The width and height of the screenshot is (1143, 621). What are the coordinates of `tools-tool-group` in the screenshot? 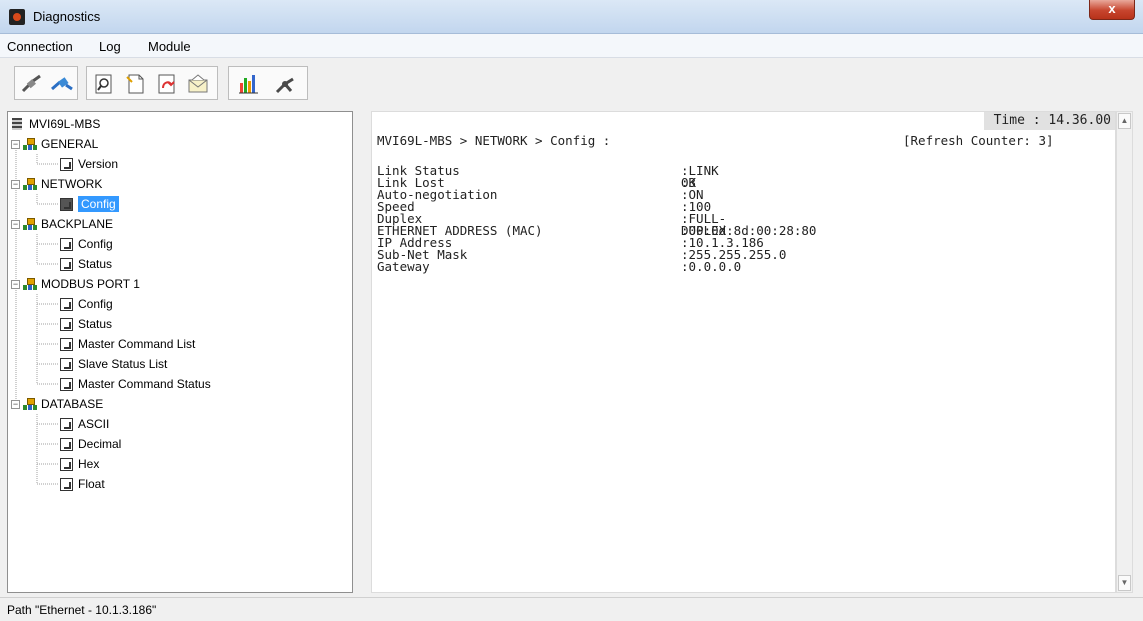 It's located at (268, 83).